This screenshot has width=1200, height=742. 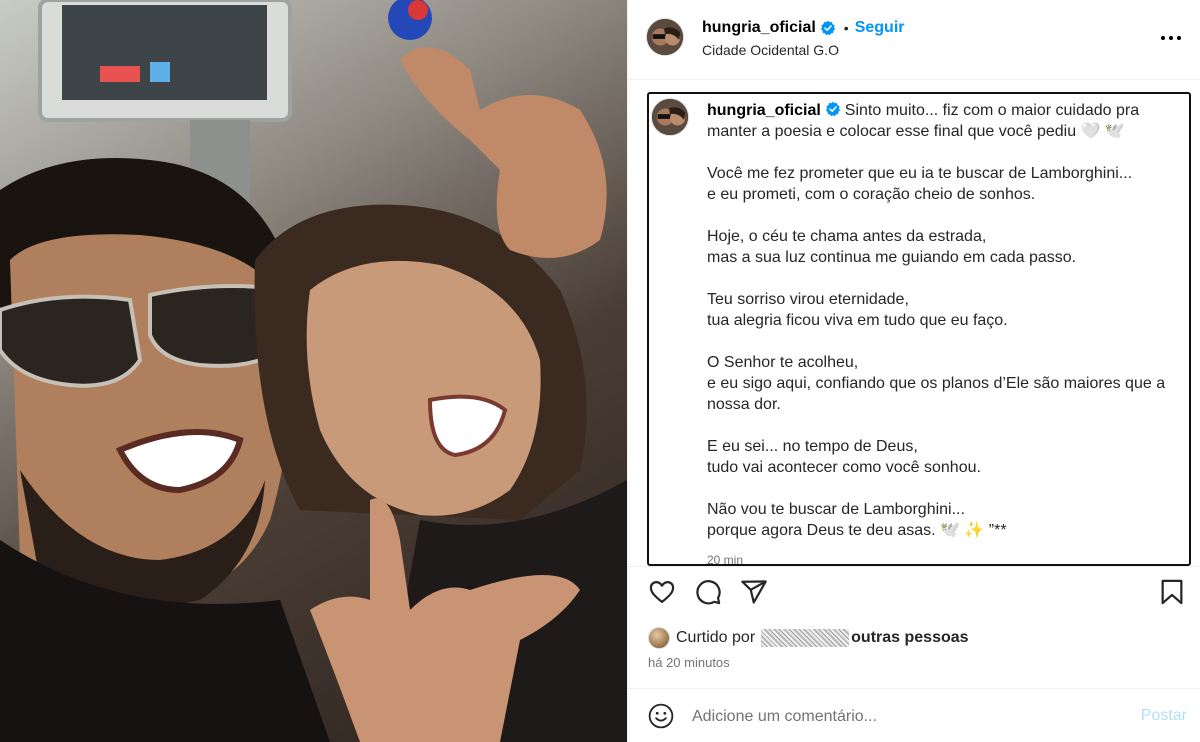 What do you see at coordinates (909, 638) in the screenshot?
I see `likes-others-link: outras pessoas` at bounding box center [909, 638].